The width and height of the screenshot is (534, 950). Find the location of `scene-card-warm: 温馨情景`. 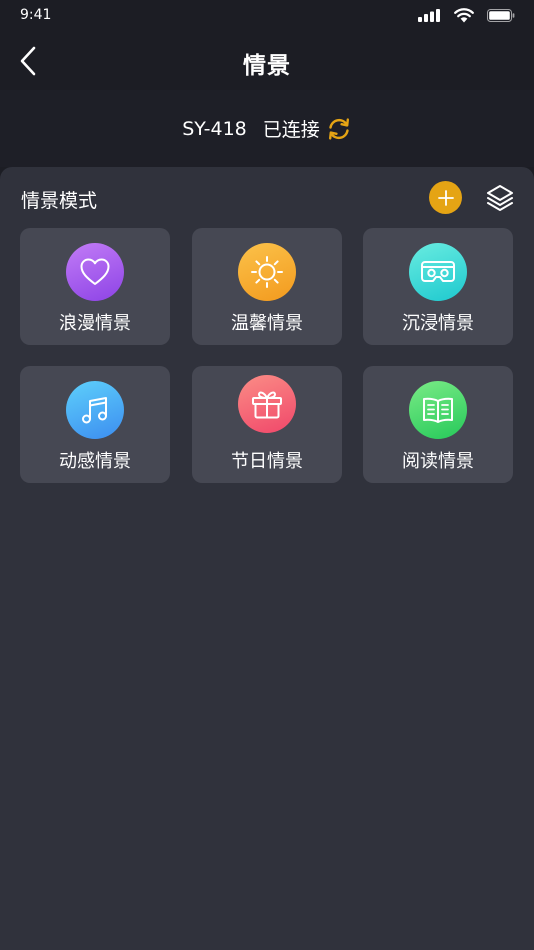

scene-card-warm: 温馨情景 is located at coordinates (267, 286).